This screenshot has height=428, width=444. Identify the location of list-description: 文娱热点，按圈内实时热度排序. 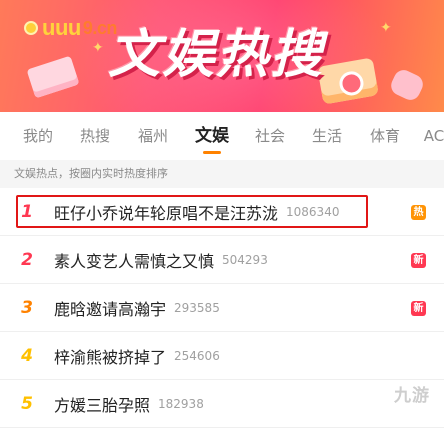
(222, 174).